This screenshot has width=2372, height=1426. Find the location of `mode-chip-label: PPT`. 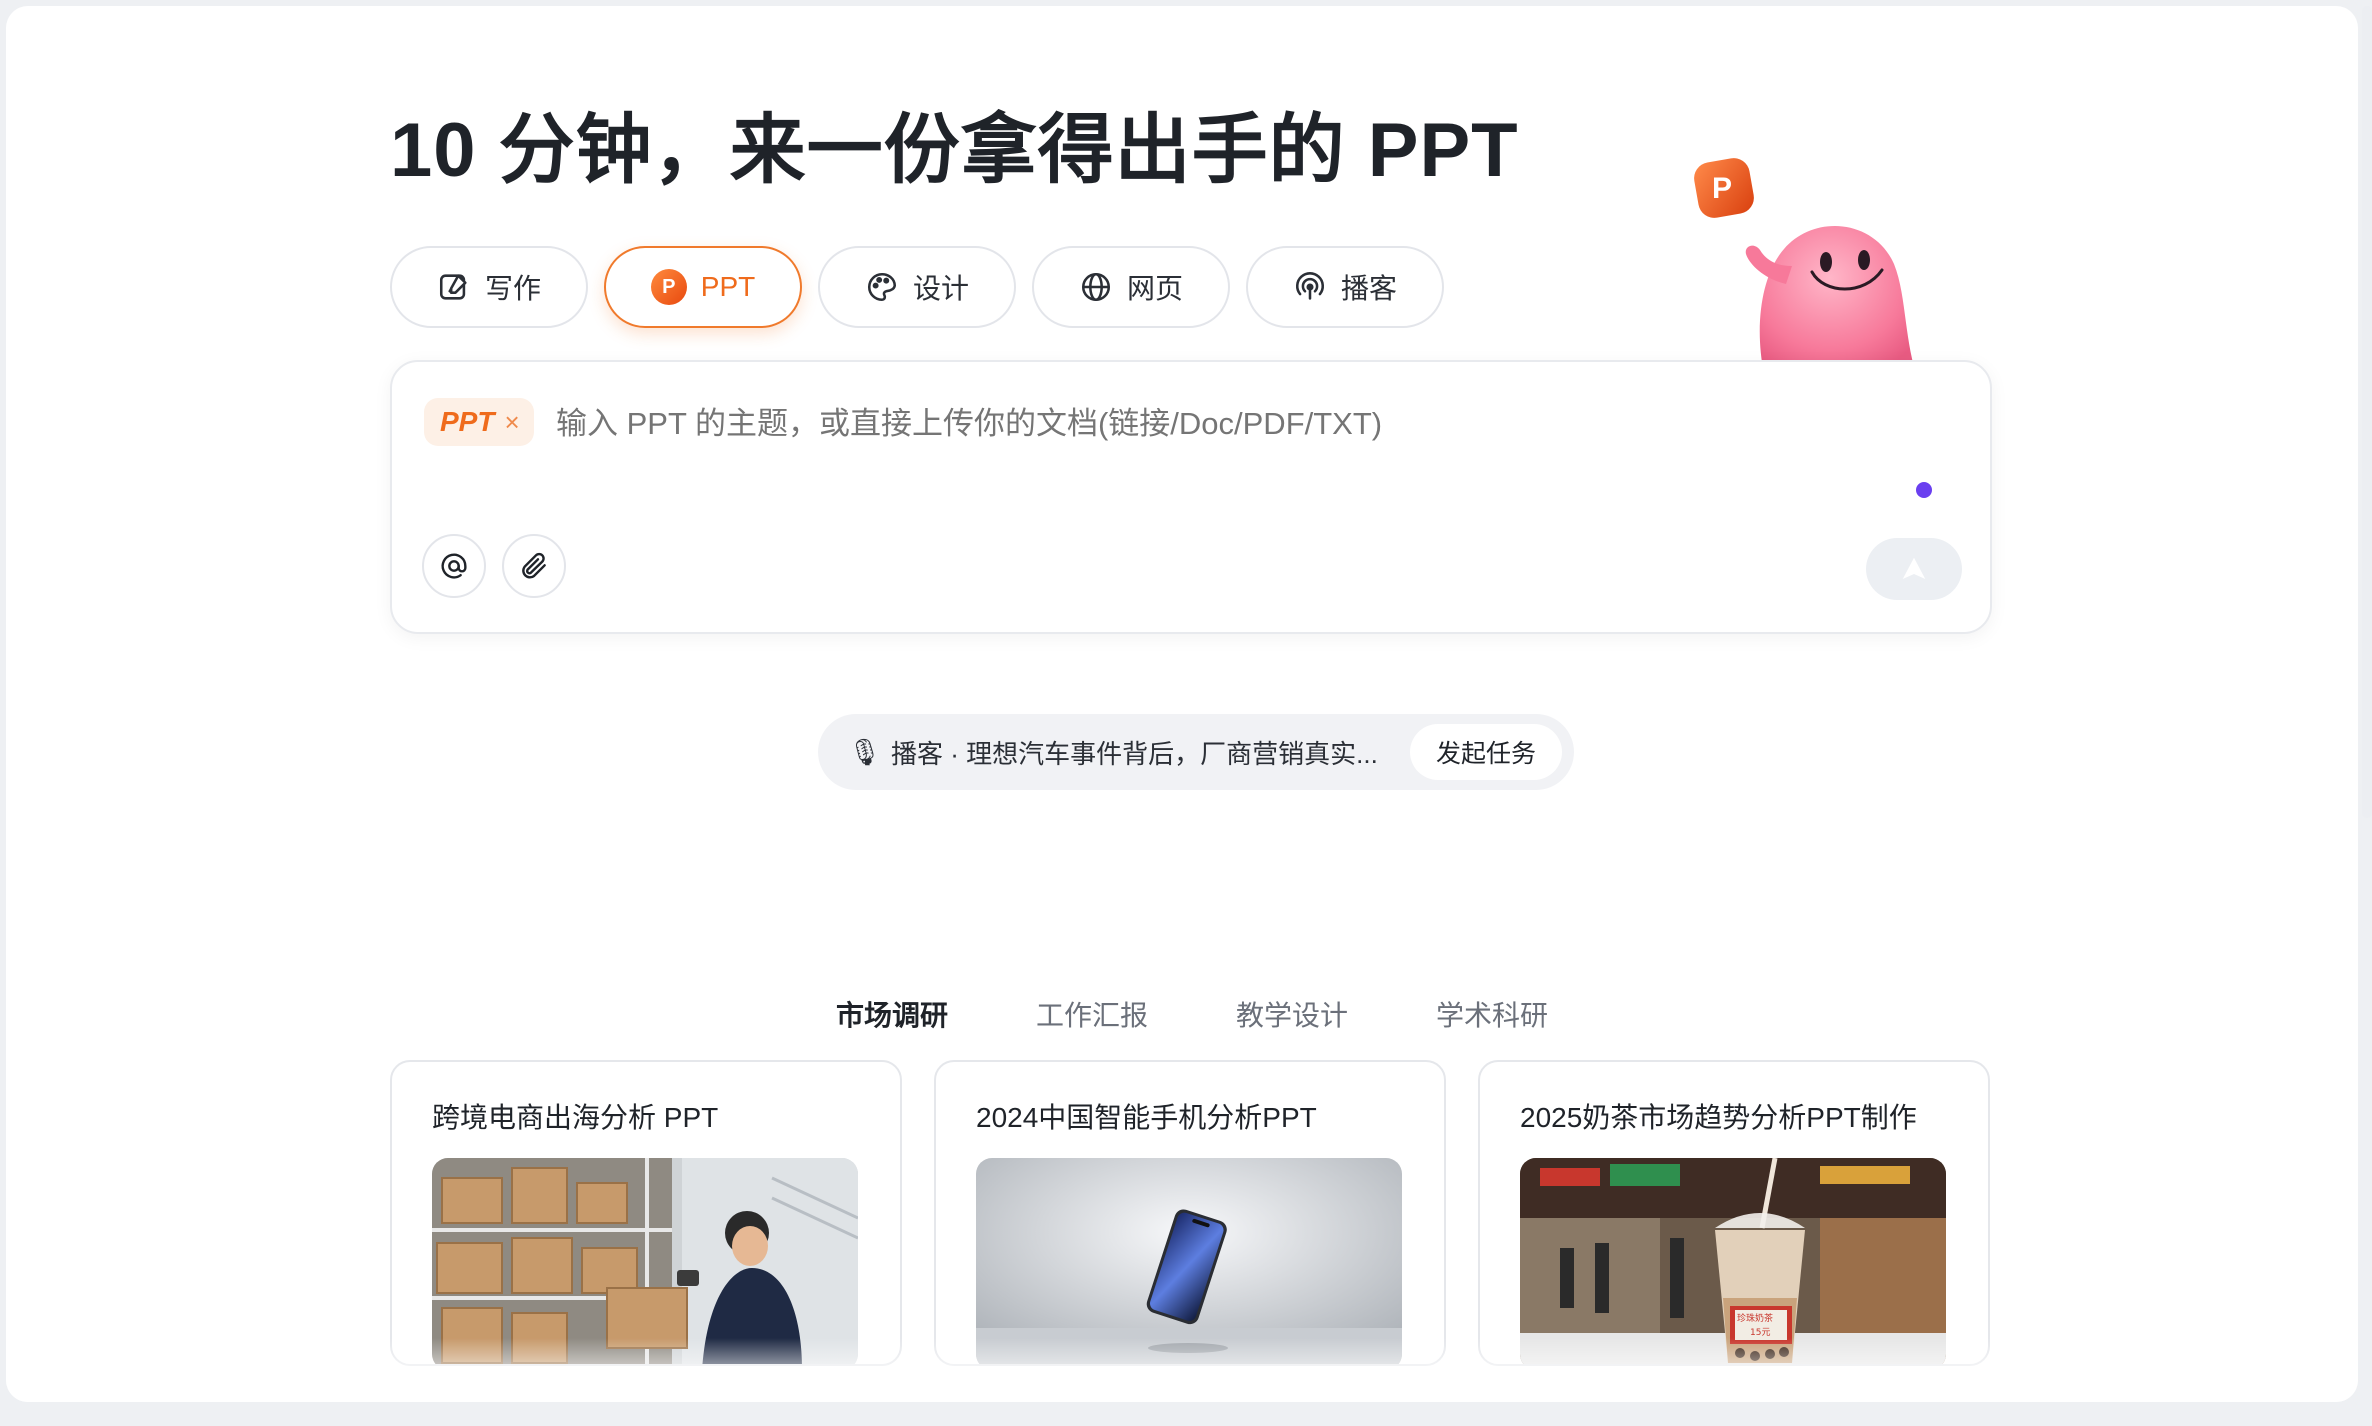

mode-chip-label: PPT is located at coordinates (467, 421).